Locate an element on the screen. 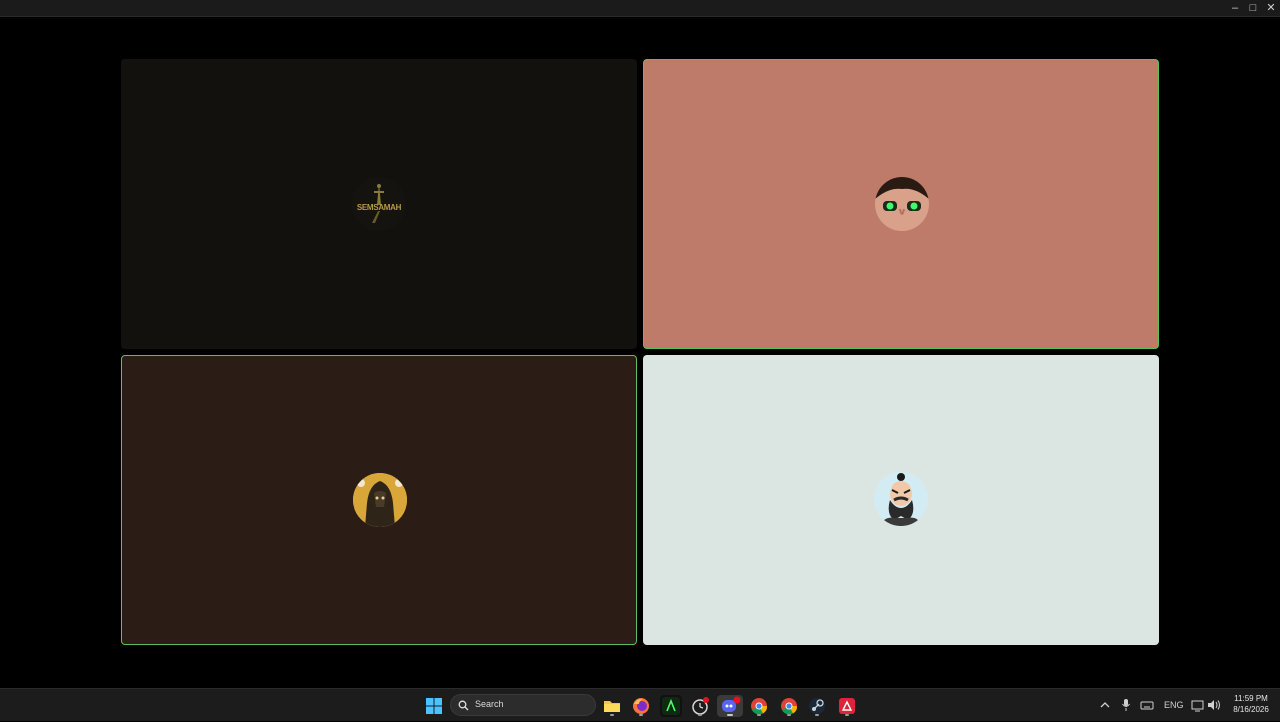 The image size is (1280, 722). volume-icon is located at coordinates (1214, 707).